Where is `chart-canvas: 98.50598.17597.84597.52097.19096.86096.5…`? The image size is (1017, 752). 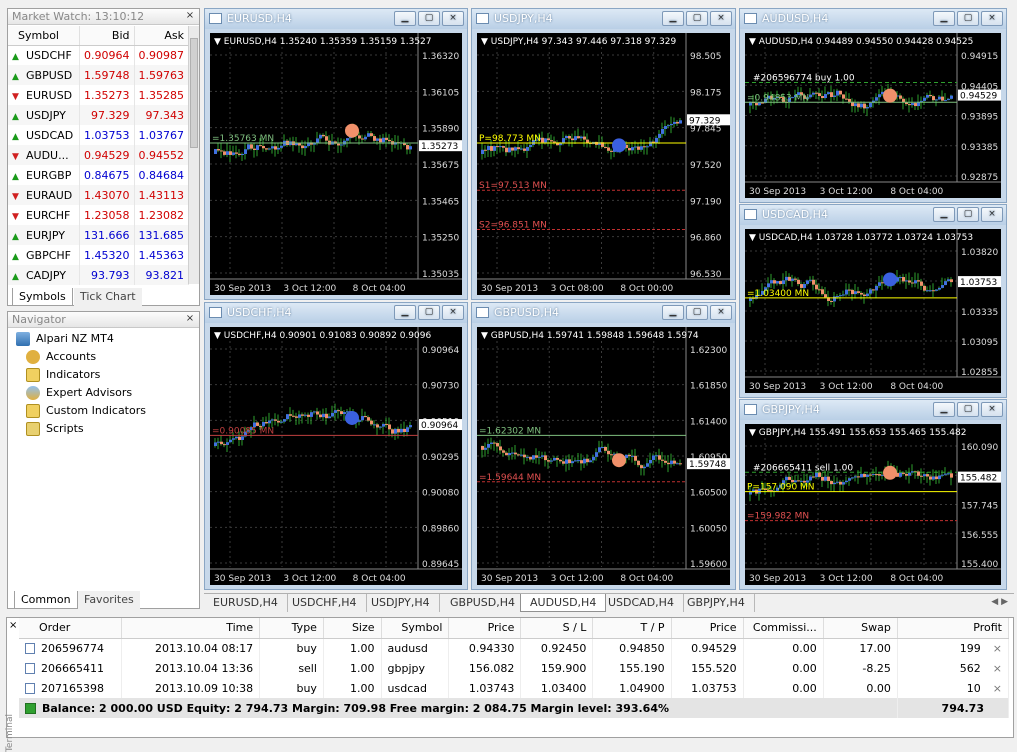
chart-canvas: 98.50598.17597.84597.52097.19096.86096.5… is located at coordinates (603, 164).